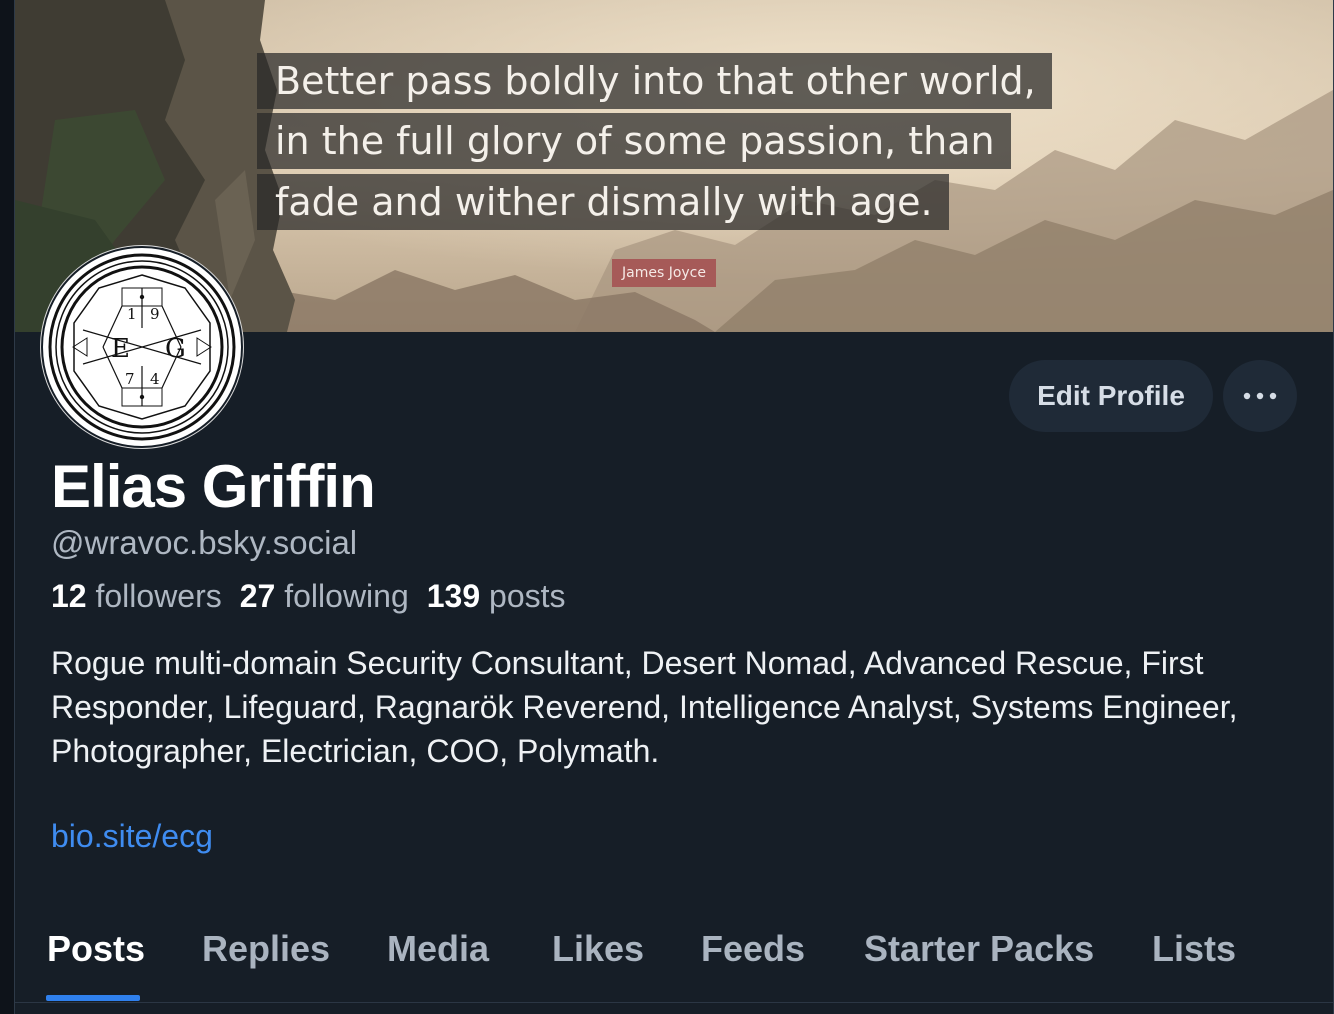  I want to click on tab-starter-packs: Starter Packs, so click(979, 949).